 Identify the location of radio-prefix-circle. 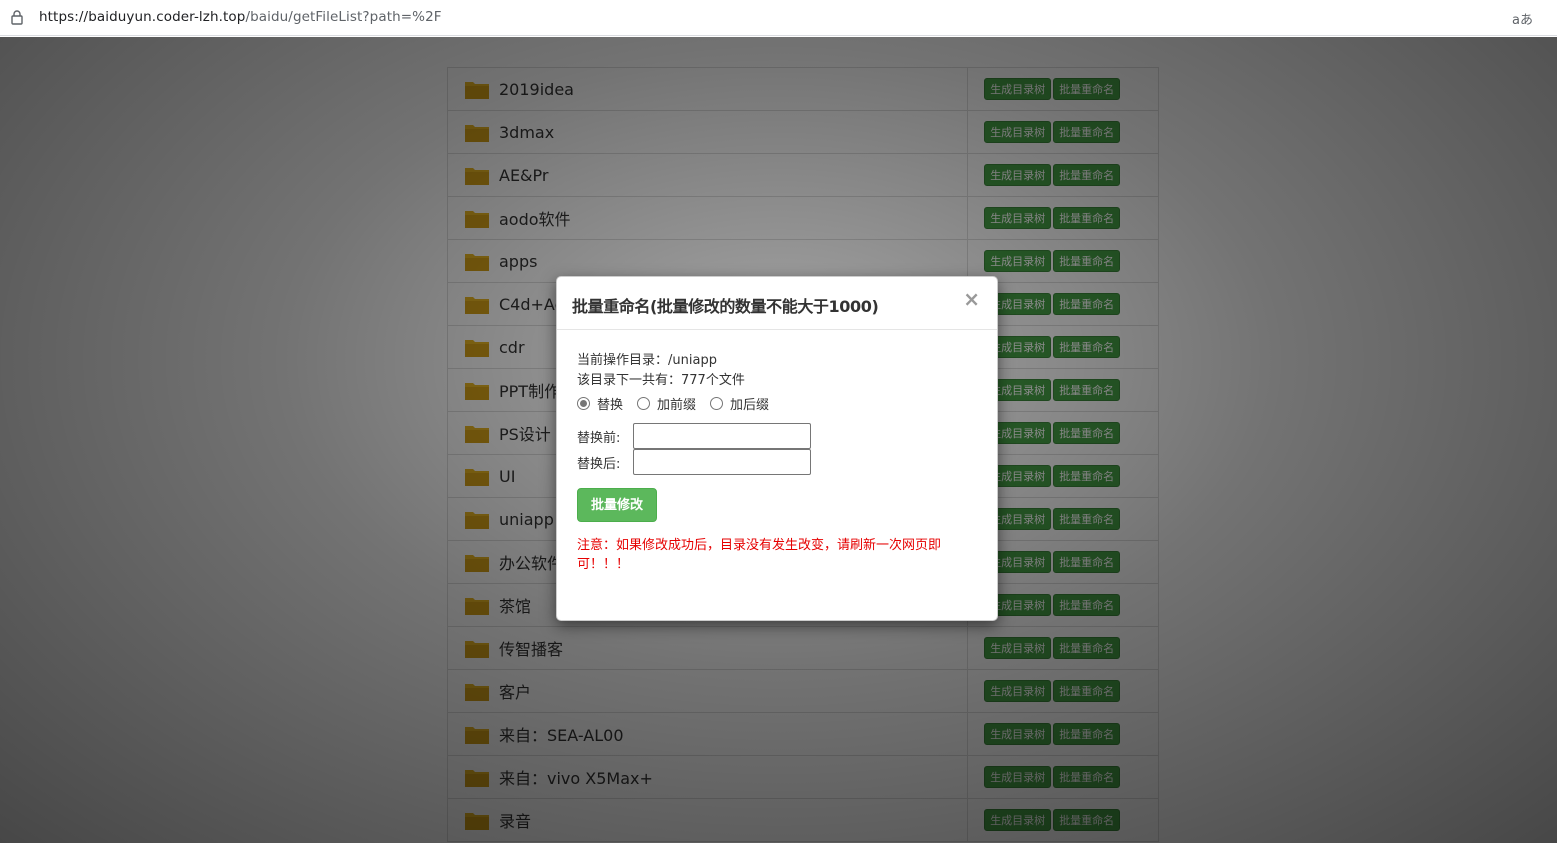
(644, 403).